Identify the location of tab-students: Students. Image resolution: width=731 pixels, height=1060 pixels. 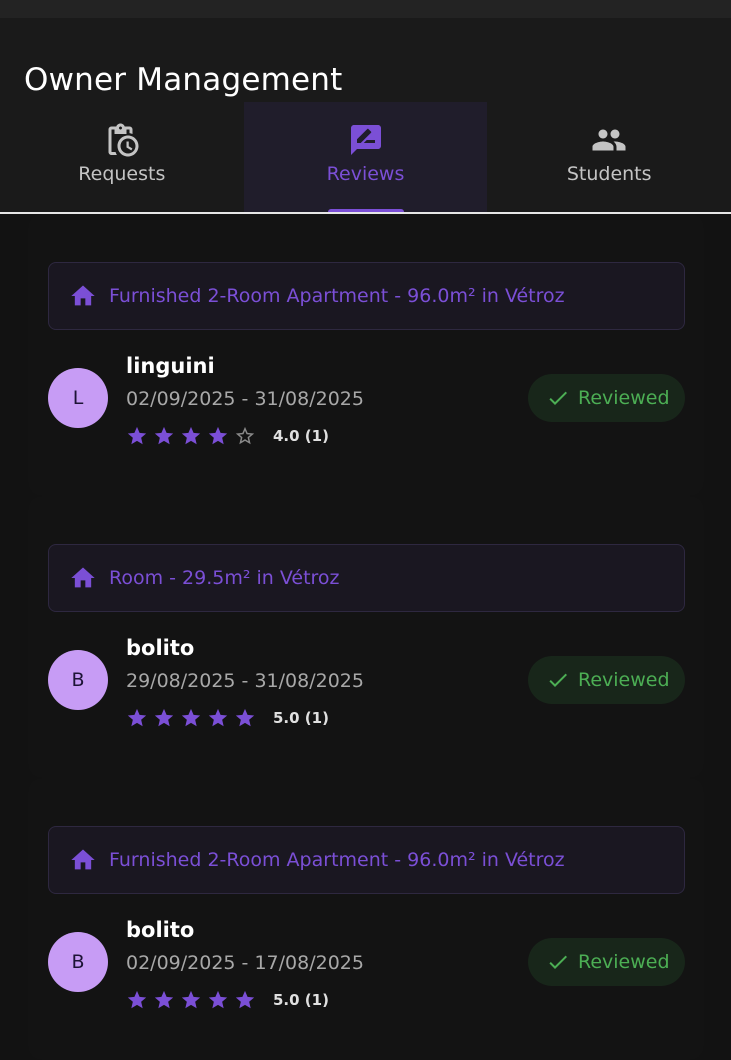
(609, 157).